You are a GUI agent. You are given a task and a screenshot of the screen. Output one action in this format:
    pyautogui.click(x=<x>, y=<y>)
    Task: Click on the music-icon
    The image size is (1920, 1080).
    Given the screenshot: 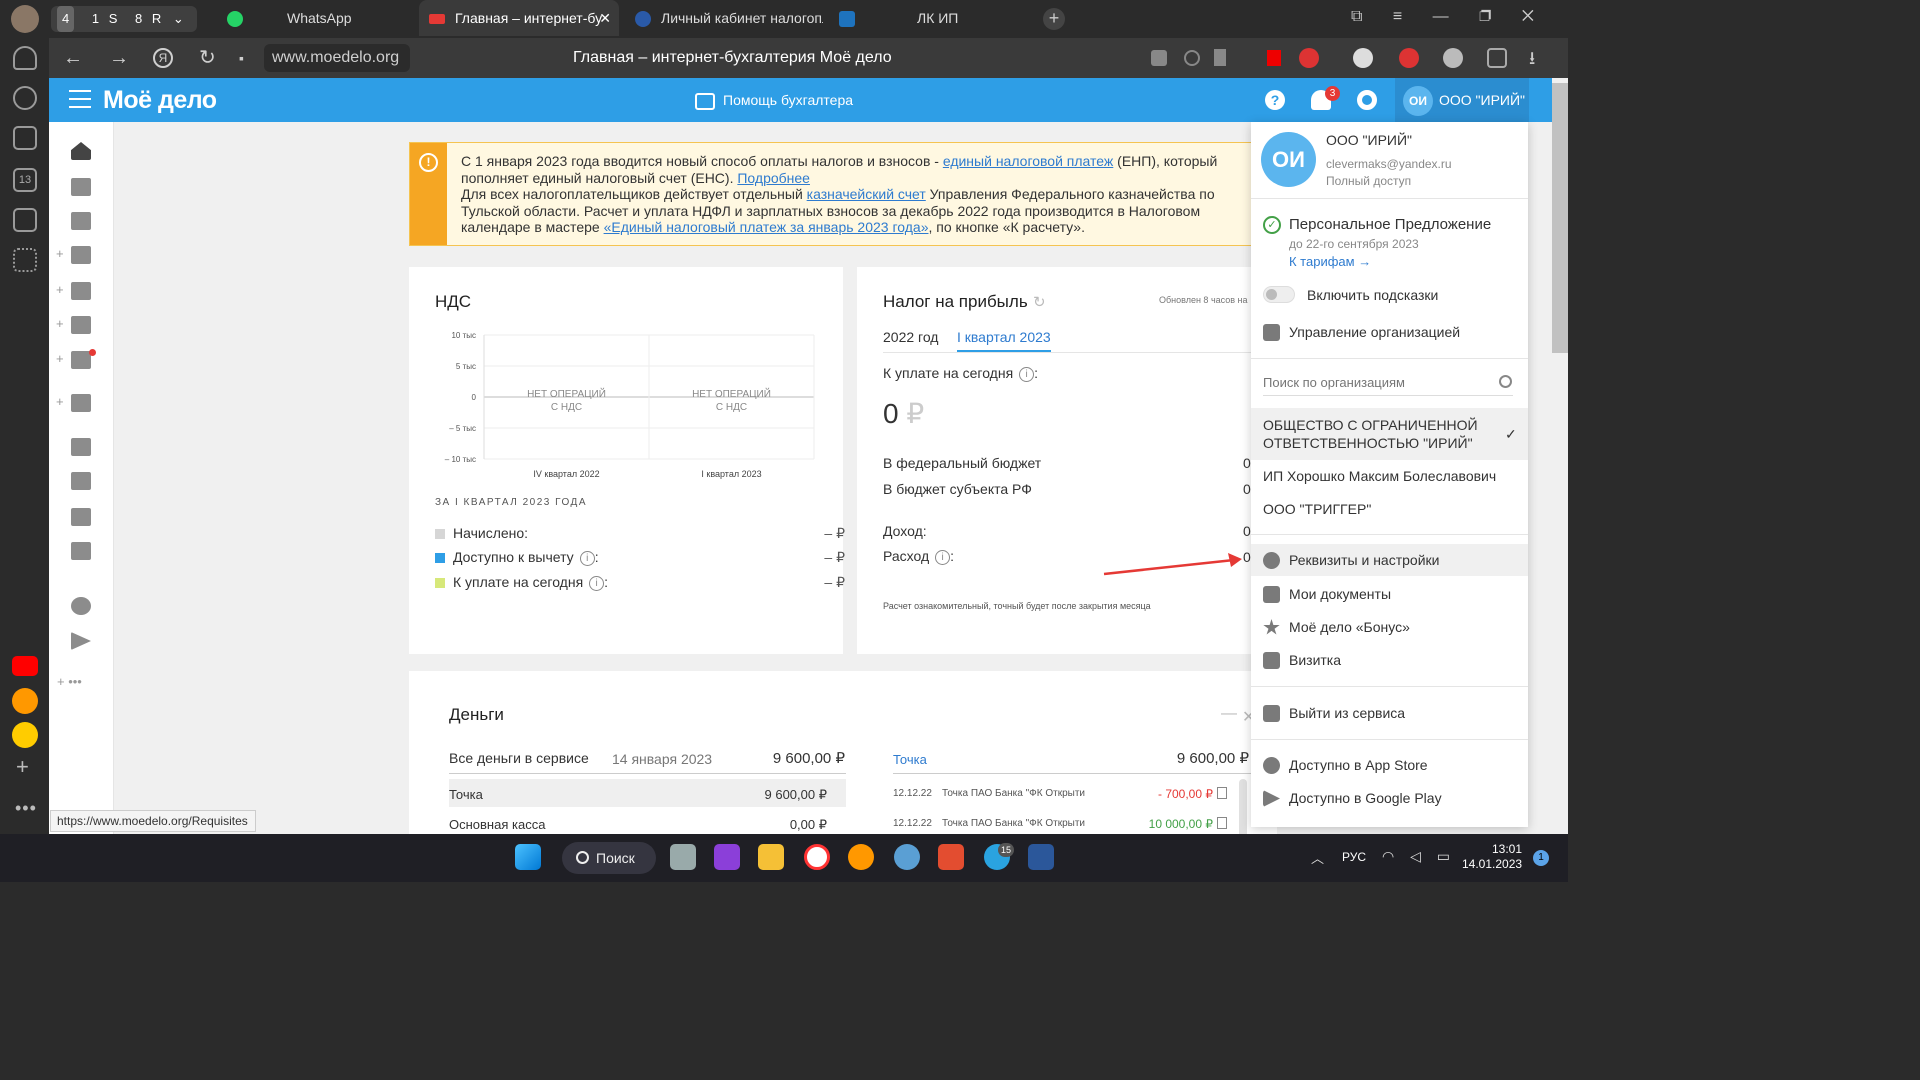 What is the action you would take?
    pyautogui.click(x=25, y=701)
    